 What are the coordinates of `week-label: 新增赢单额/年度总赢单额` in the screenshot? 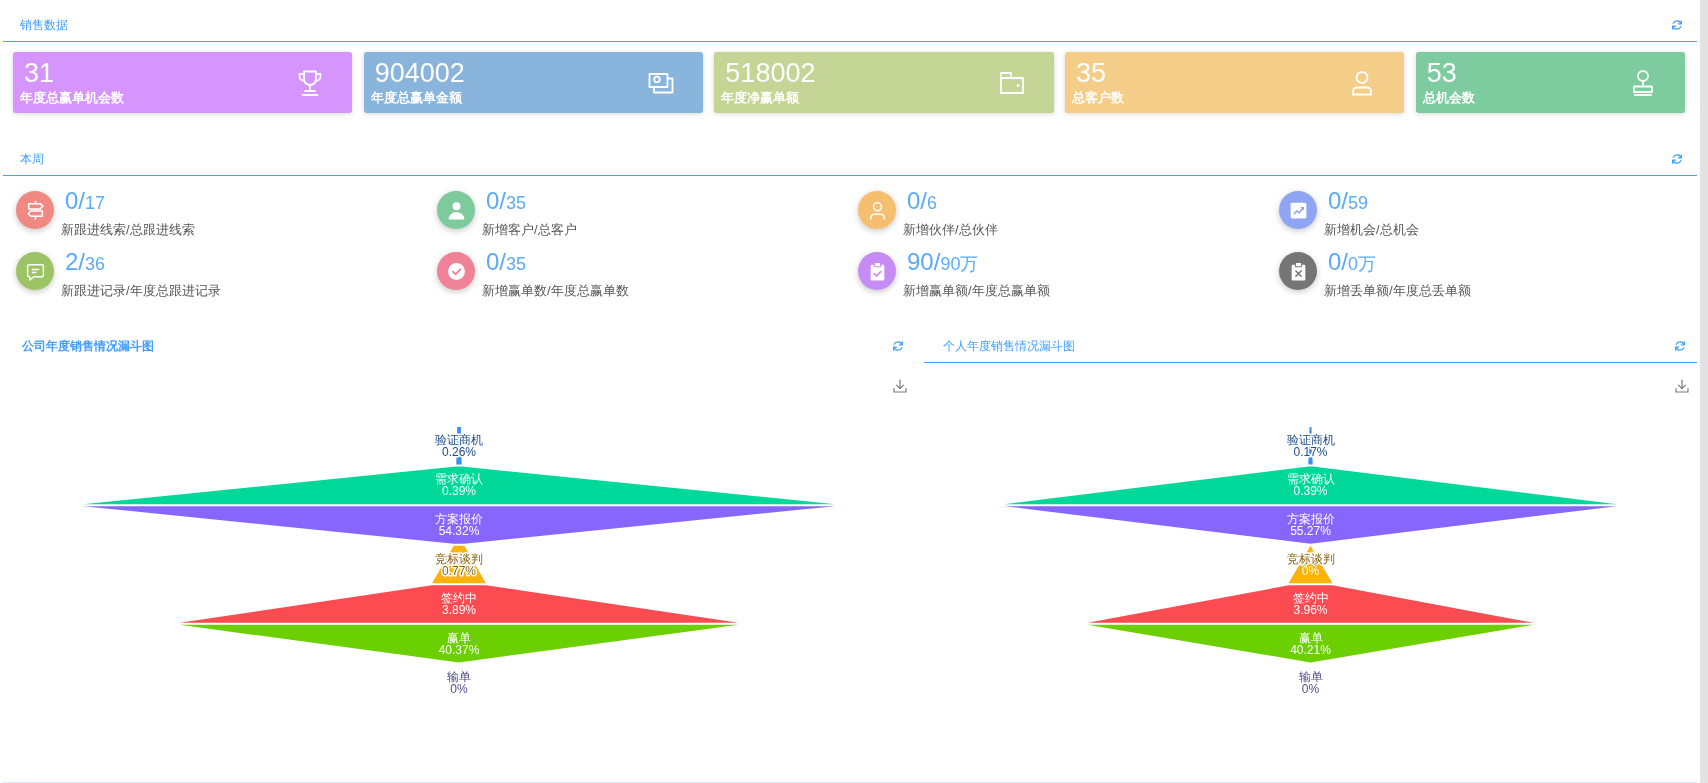 It's located at (976, 290).